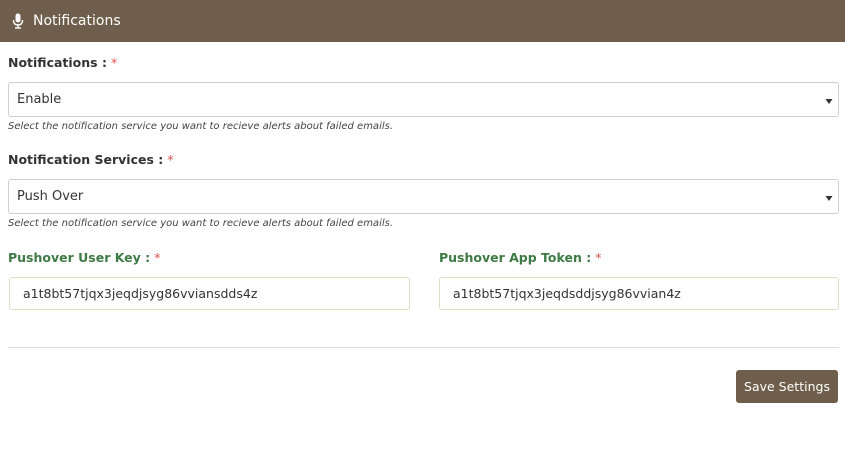 This screenshot has height=458, width=845. I want to click on panel-title: Notifications, so click(77, 21).